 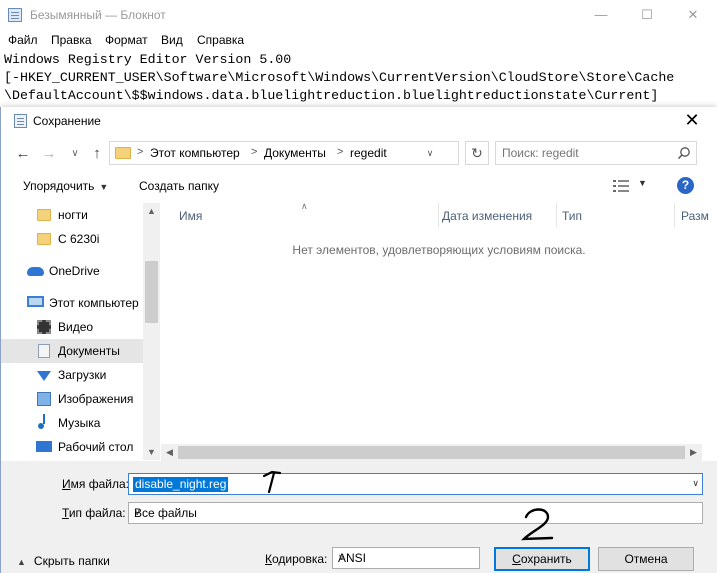 What do you see at coordinates (72, 375) in the screenshot?
I see `nav-item-downloads: Загрузки` at bounding box center [72, 375].